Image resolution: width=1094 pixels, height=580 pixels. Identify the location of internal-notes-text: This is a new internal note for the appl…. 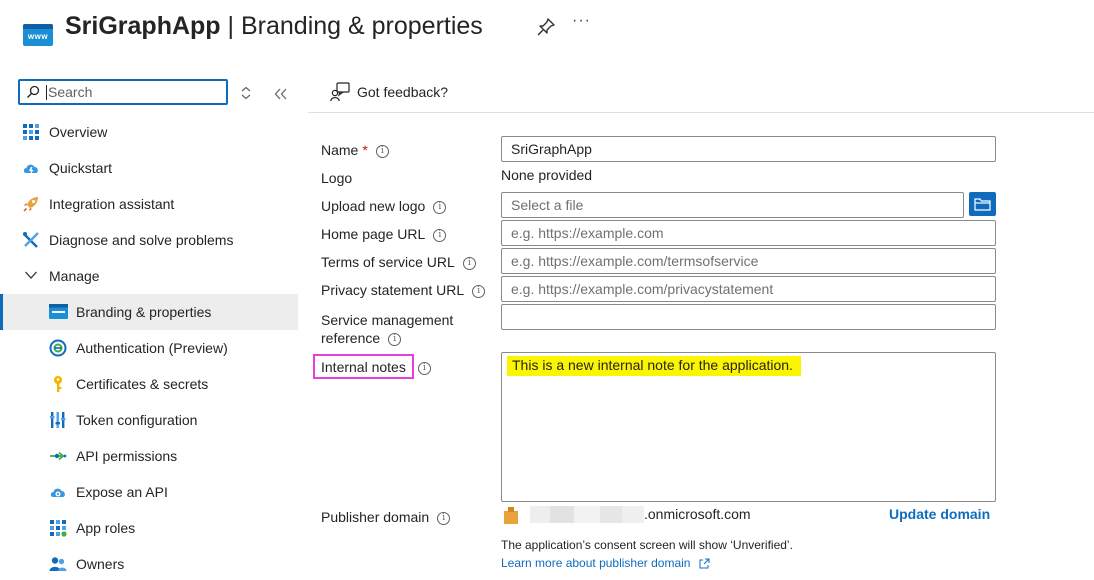
(654, 366).